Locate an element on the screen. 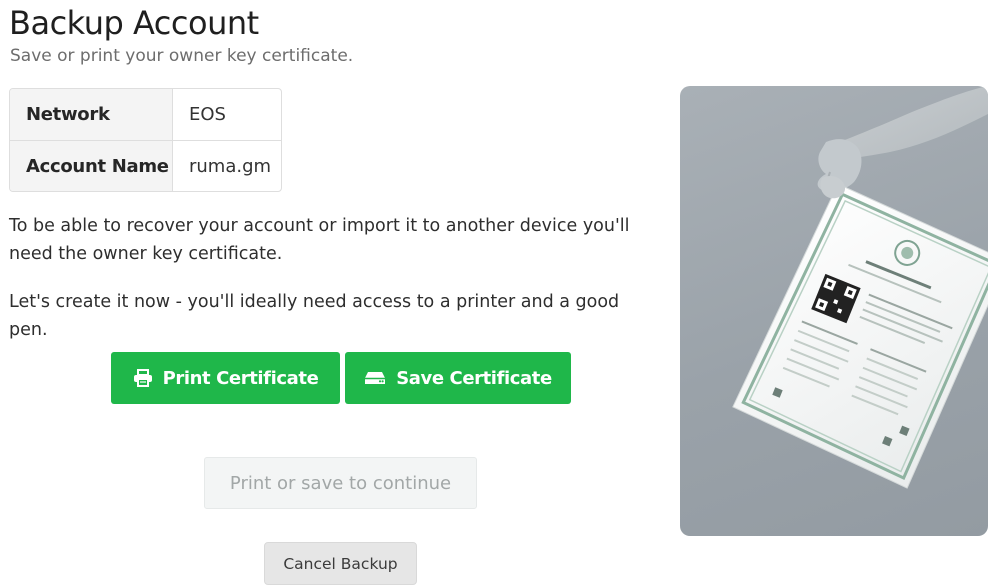 This screenshot has height=588, width=992. cancel-backup-button: Cancel Backup is located at coordinates (340, 563).